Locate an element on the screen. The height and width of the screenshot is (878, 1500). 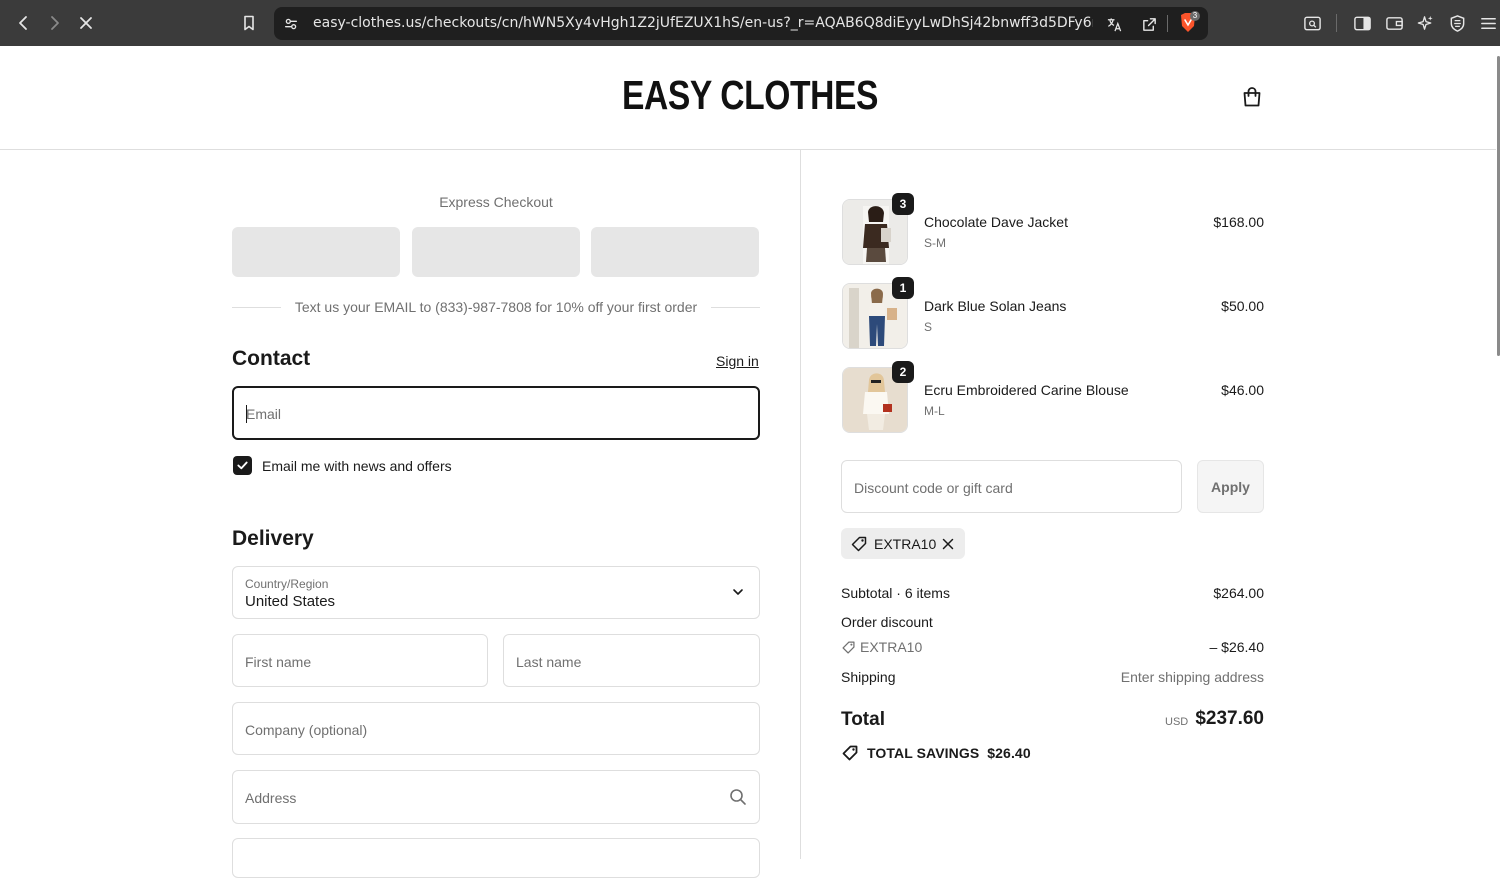
total-currency: USD is located at coordinates (1177, 722).